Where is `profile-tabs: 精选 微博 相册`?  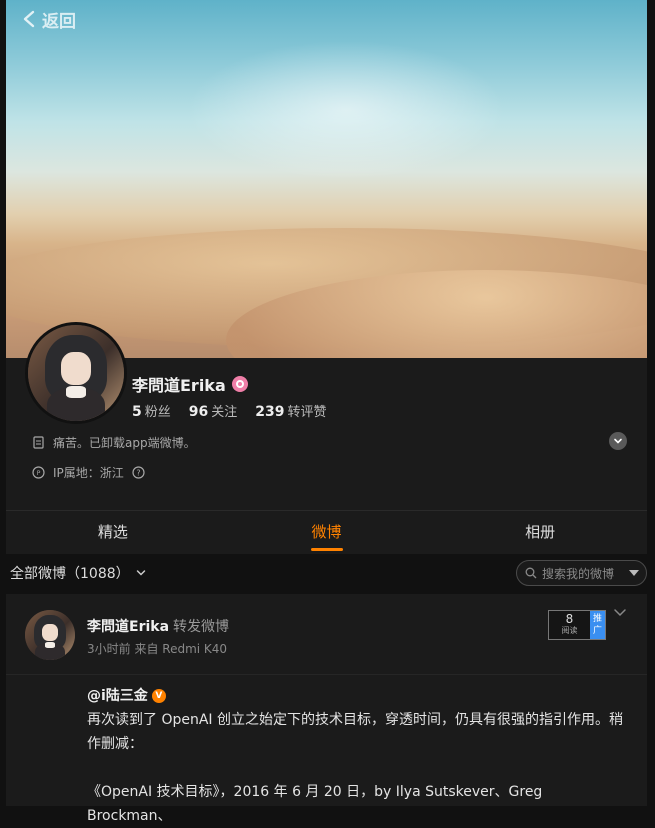 profile-tabs: 精选 微博 相册 is located at coordinates (326, 532).